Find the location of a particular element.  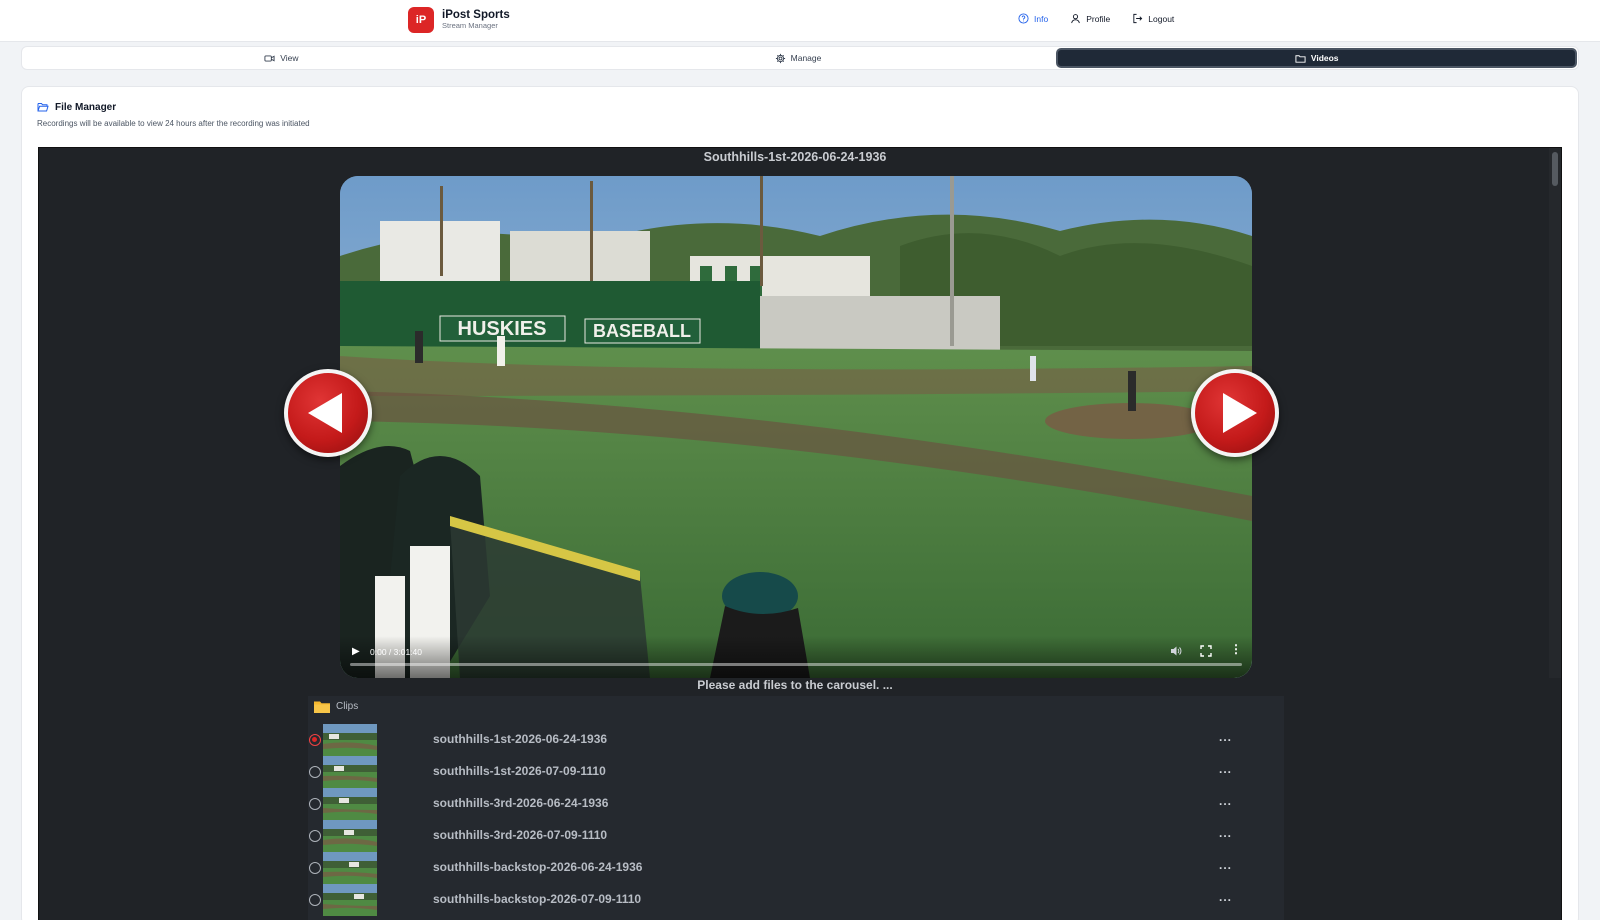

svg-text: BASEBALL is located at coordinates (642, 331).